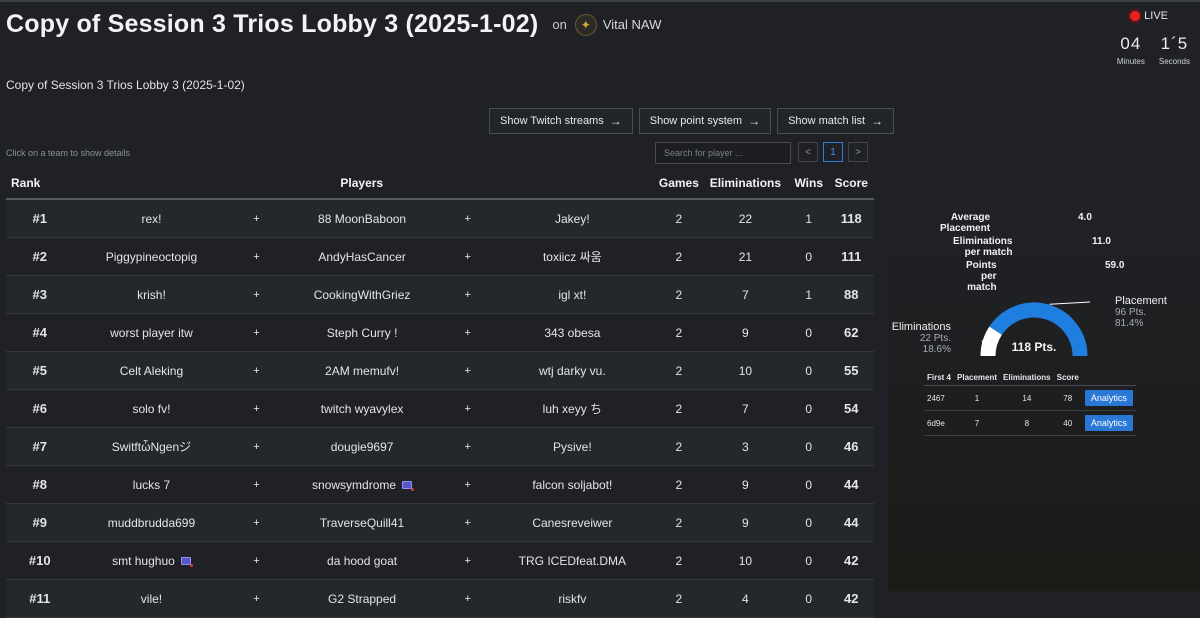 This screenshot has height=618, width=1200. I want to click on eliminations-label-percent: 18.6%, so click(936, 349).